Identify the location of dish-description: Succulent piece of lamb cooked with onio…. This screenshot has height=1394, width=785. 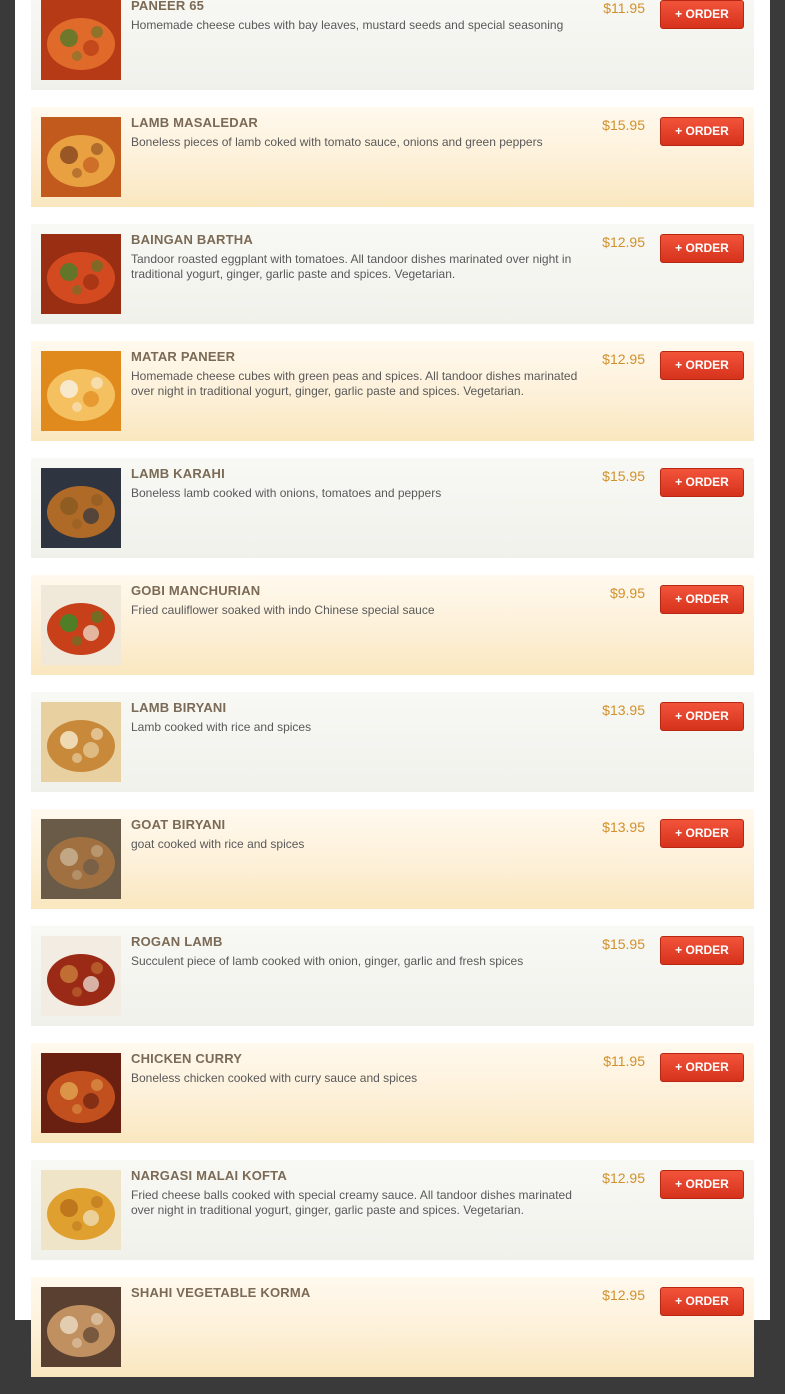
(327, 961).